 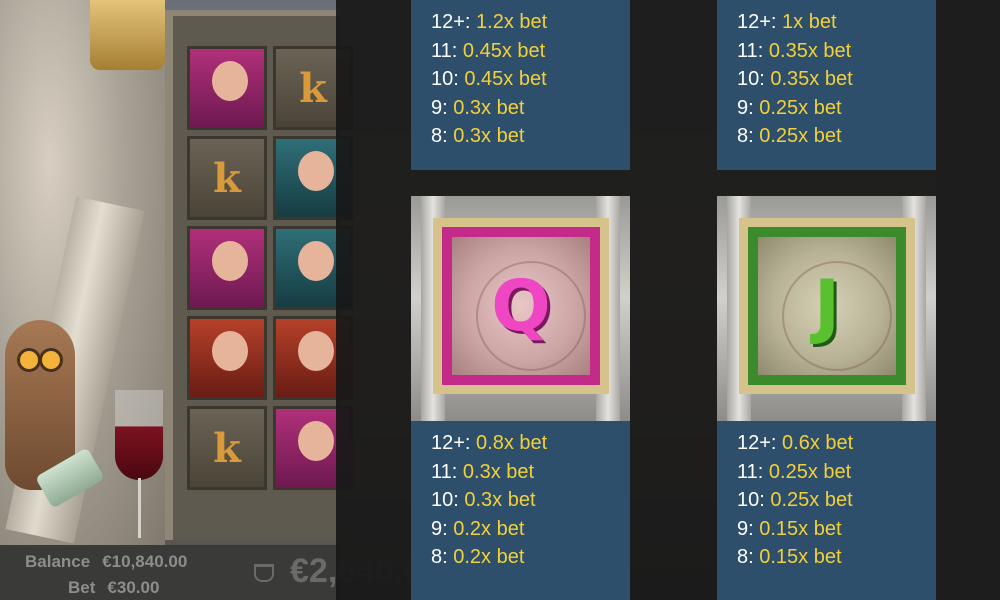 I want to click on symbol-plaque: Q, so click(x=521, y=306).